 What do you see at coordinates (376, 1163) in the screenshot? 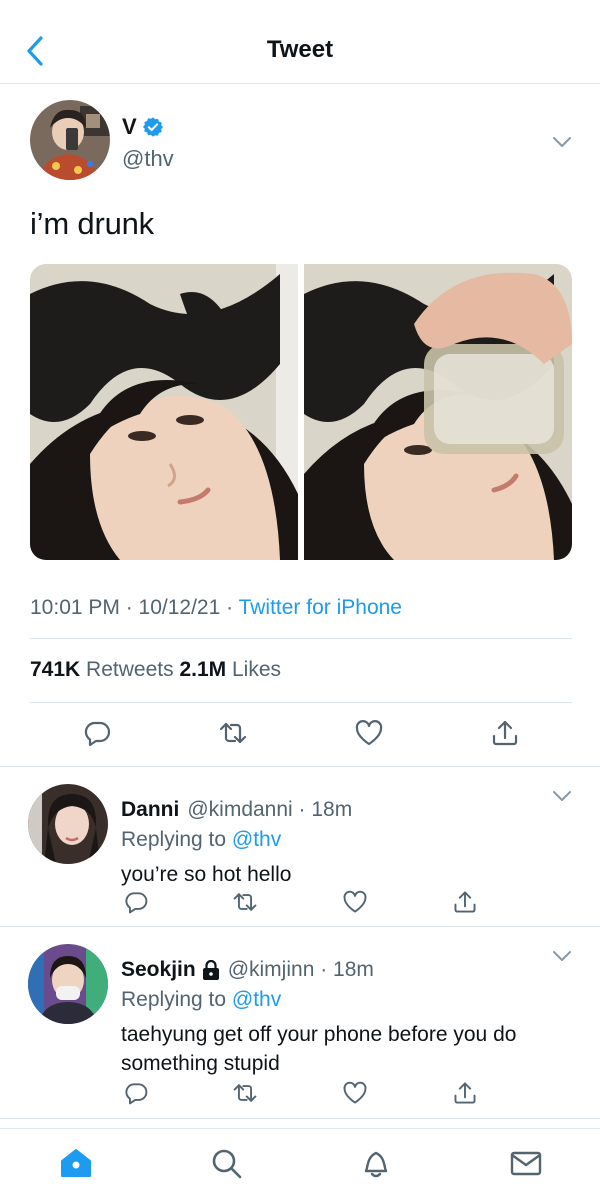
I see `bell-icon` at bounding box center [376, 1163].